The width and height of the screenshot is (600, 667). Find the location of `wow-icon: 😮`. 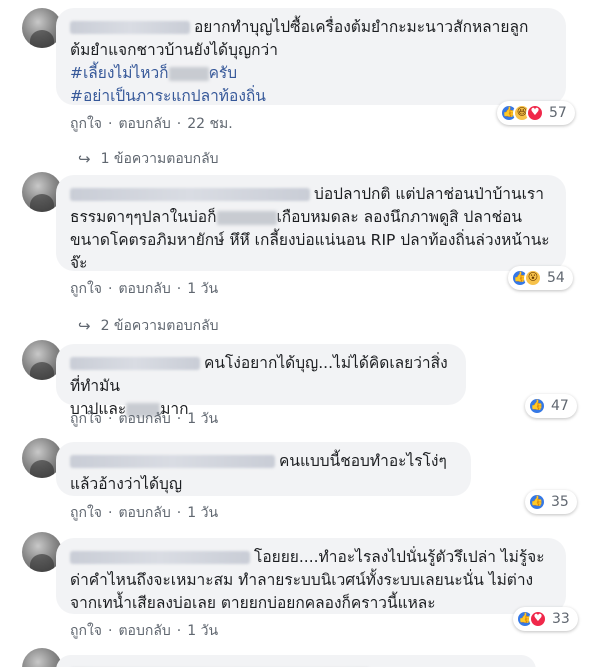

wow-icon: 😮 is located at coordinates (533, 278).